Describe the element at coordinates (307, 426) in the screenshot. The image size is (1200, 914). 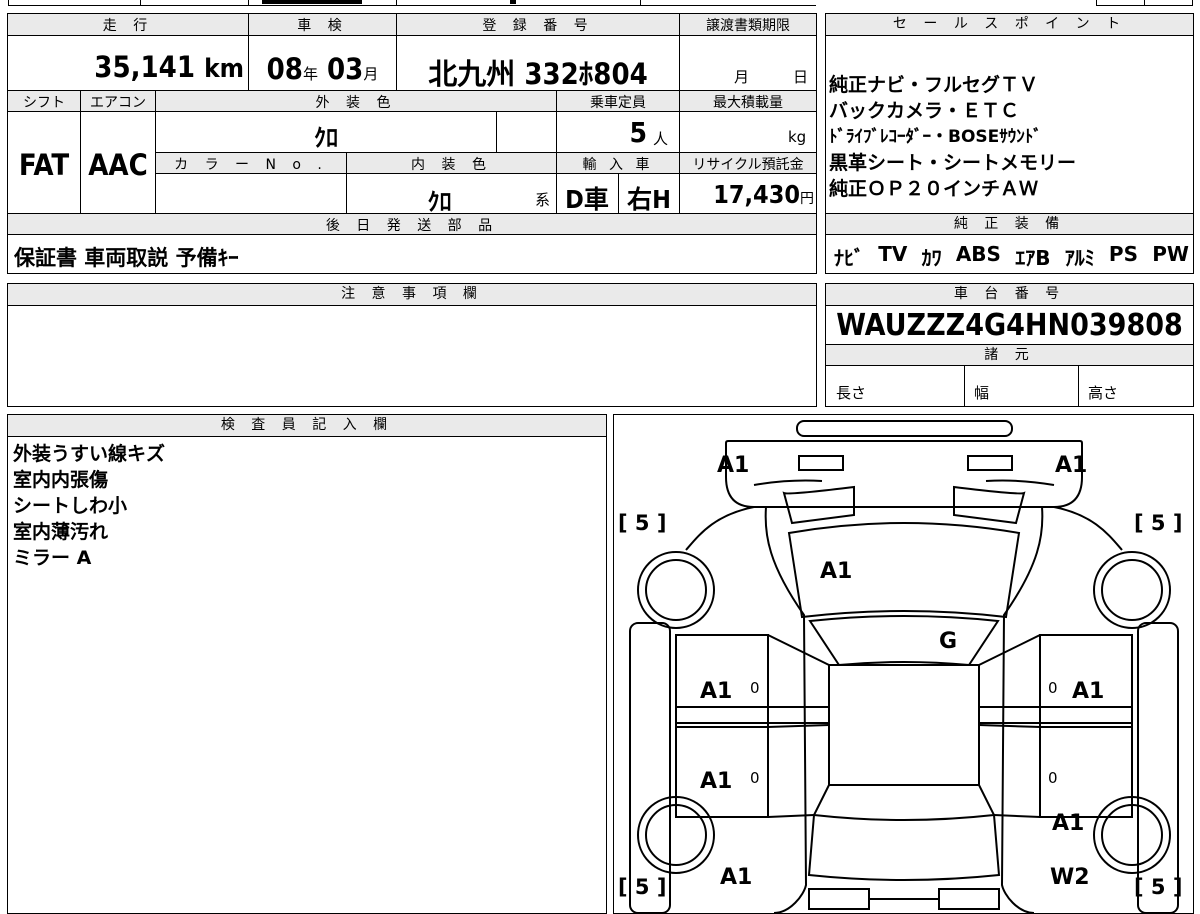
I see `inspector-header: 検 査 員 記 入 欄` at that location.